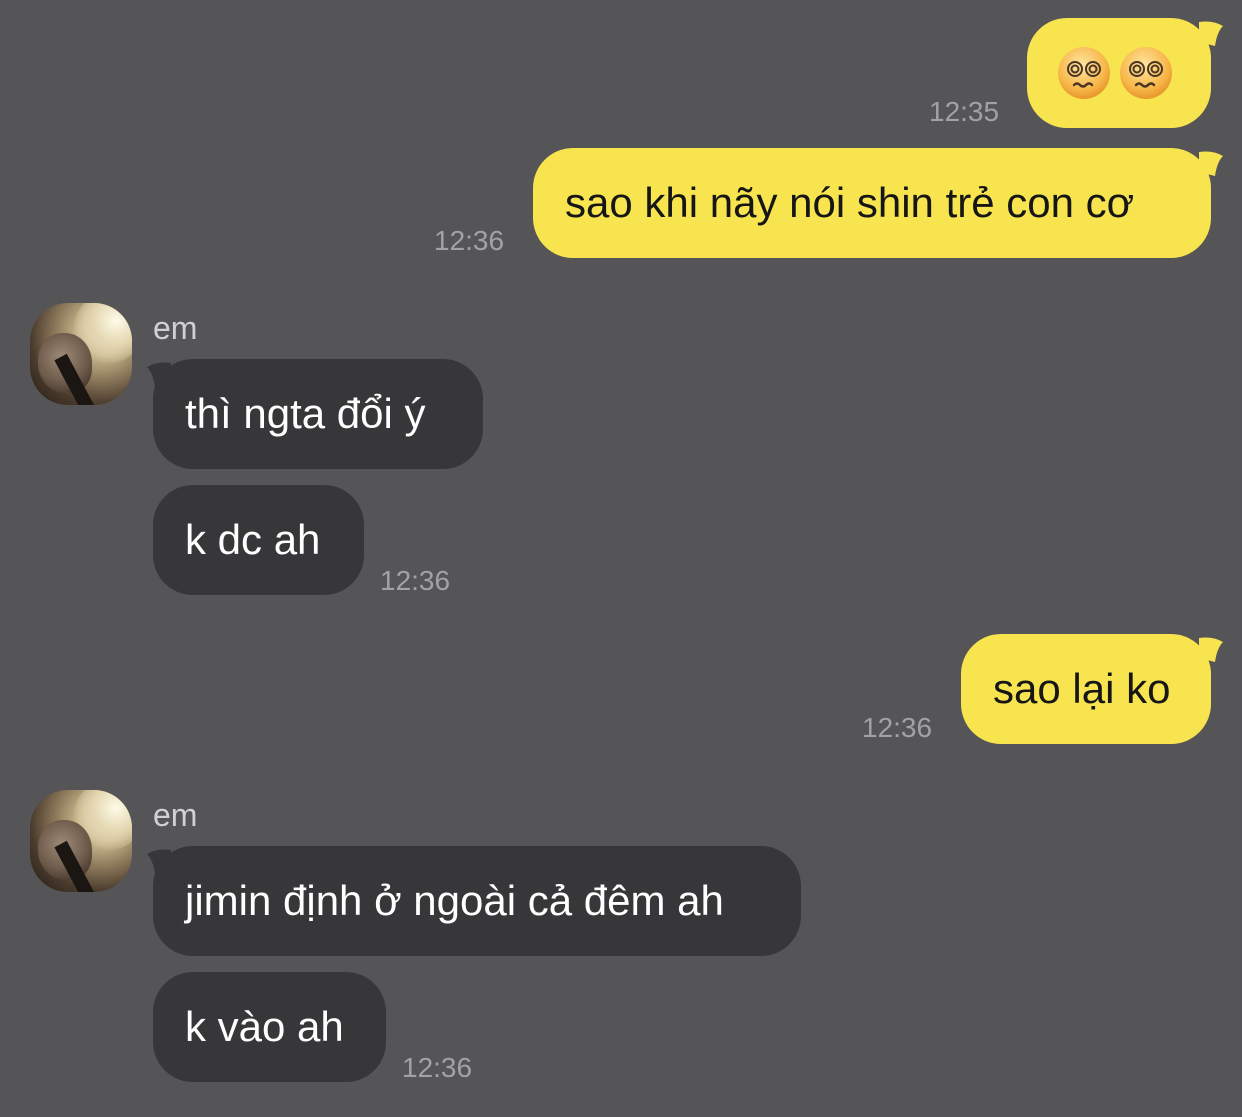 The height and width of the screenshot is (1117, 1242). Describe the element at coordinates (872, 203) in the screenshot. I see `message-out: sao khi nãy nói shin trẻ con cơ` at that location.